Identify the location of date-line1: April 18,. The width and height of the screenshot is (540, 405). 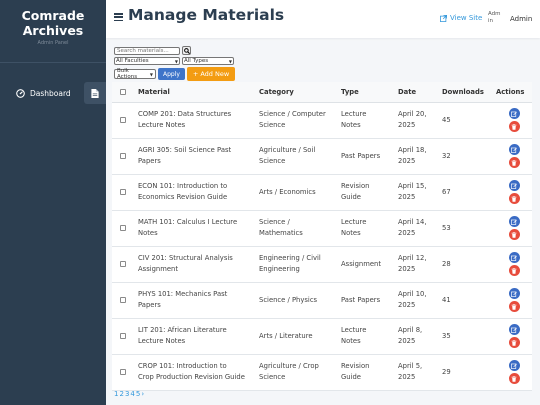
(412, 150).